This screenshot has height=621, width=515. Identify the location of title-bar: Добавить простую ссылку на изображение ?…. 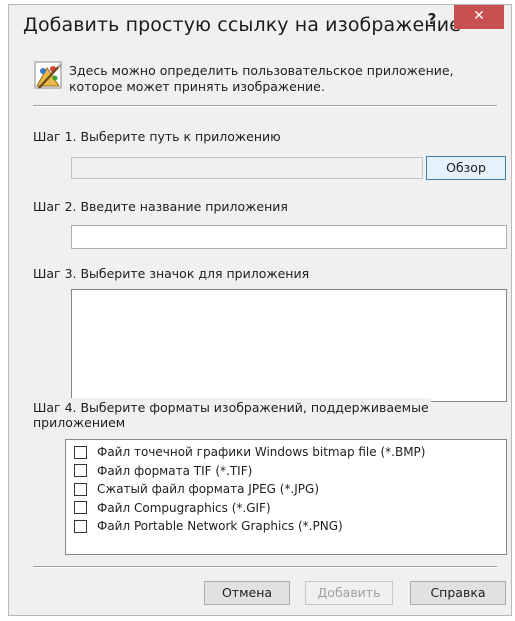
(260, 26).